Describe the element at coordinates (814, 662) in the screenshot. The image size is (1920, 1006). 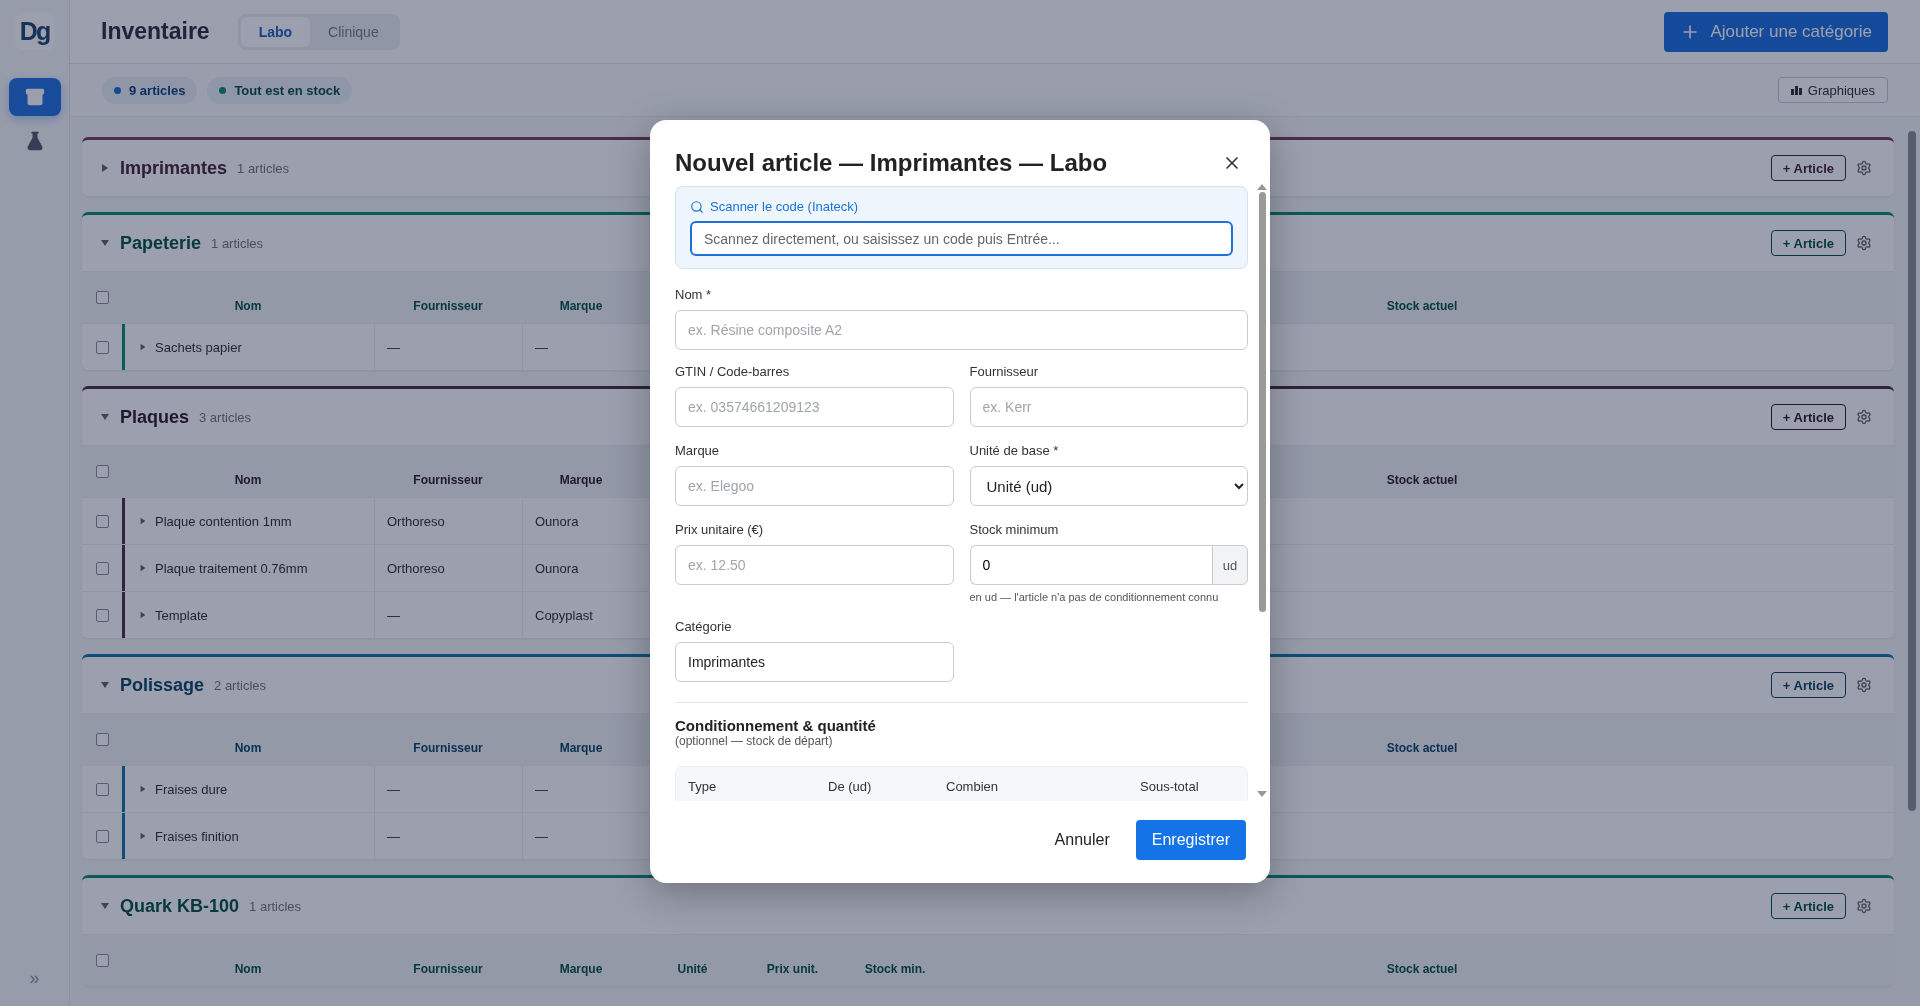
I see `input-field: Imprimantes` at that location.